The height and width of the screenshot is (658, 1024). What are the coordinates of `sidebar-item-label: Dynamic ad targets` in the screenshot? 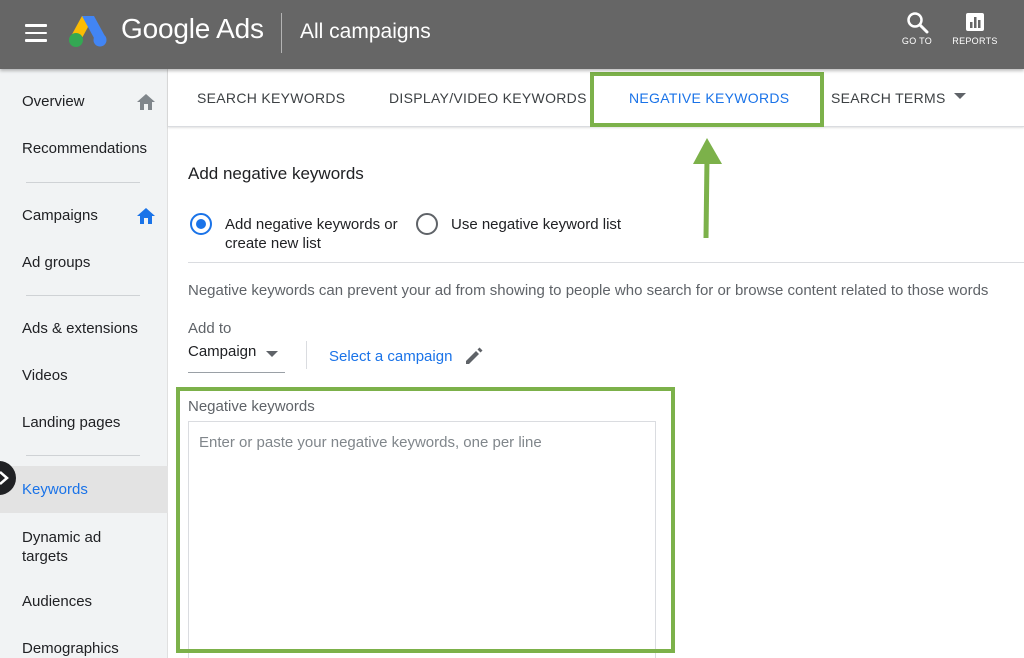 It's located at (62, 547).